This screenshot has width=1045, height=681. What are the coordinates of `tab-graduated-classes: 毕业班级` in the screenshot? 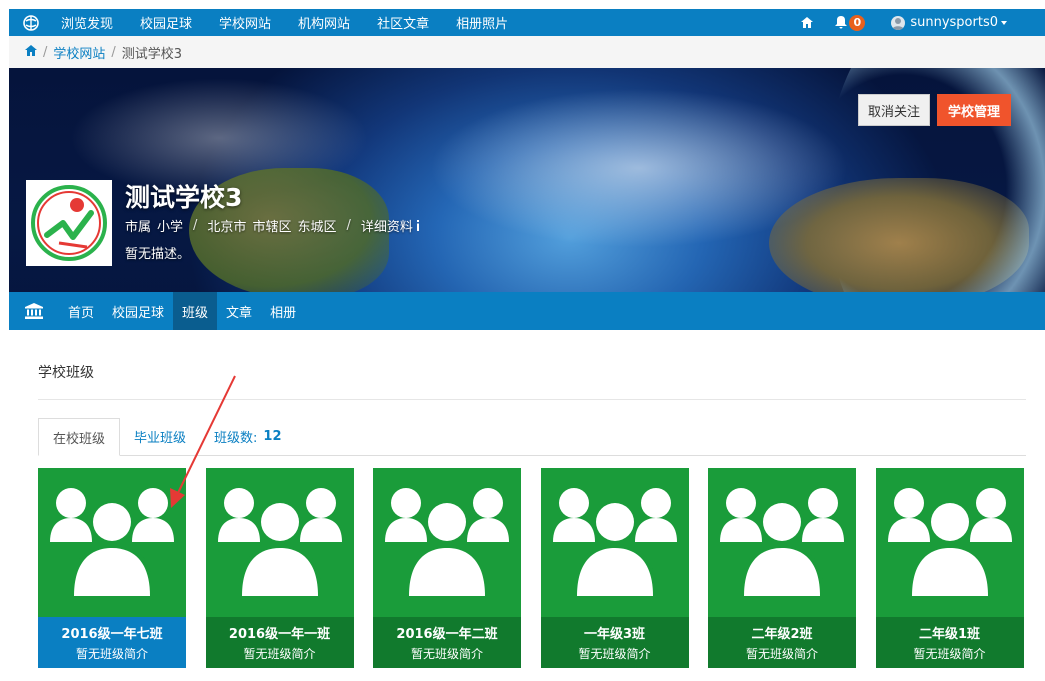 It's located at (160, 436).